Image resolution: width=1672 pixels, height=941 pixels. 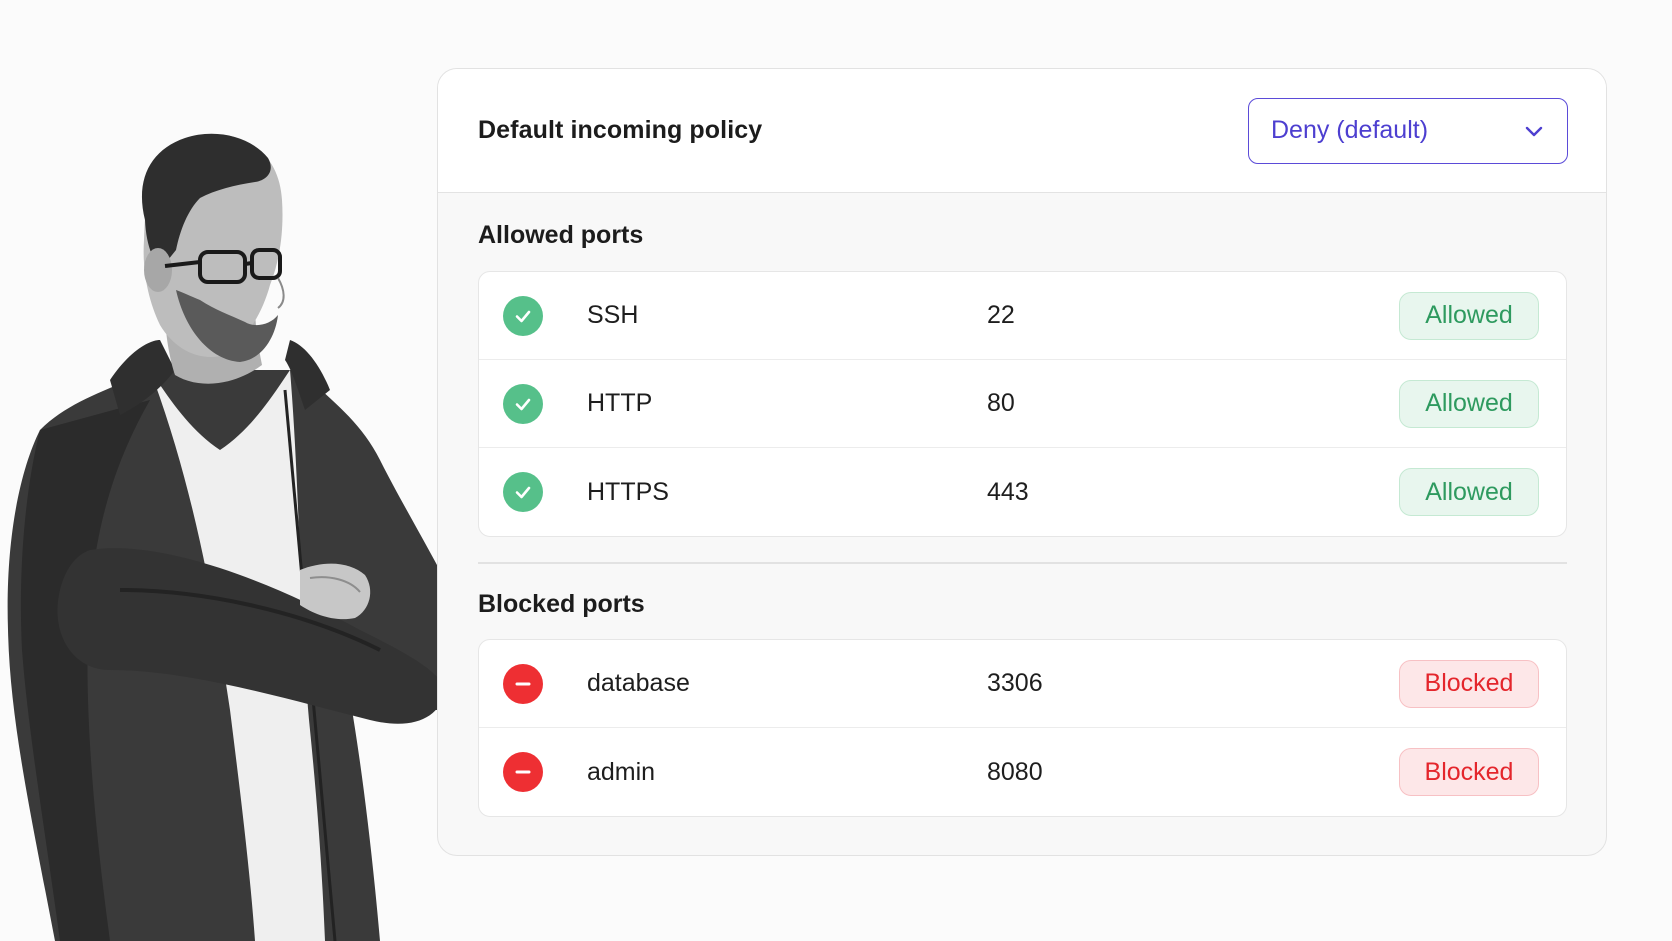 I want to click on policy-selected-value: Deny (default), so click(x=1350, y=130).